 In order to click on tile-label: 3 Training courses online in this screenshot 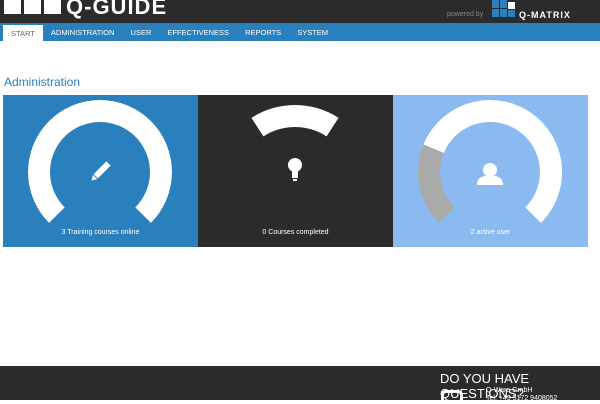, I will do `click(100, 232)`.